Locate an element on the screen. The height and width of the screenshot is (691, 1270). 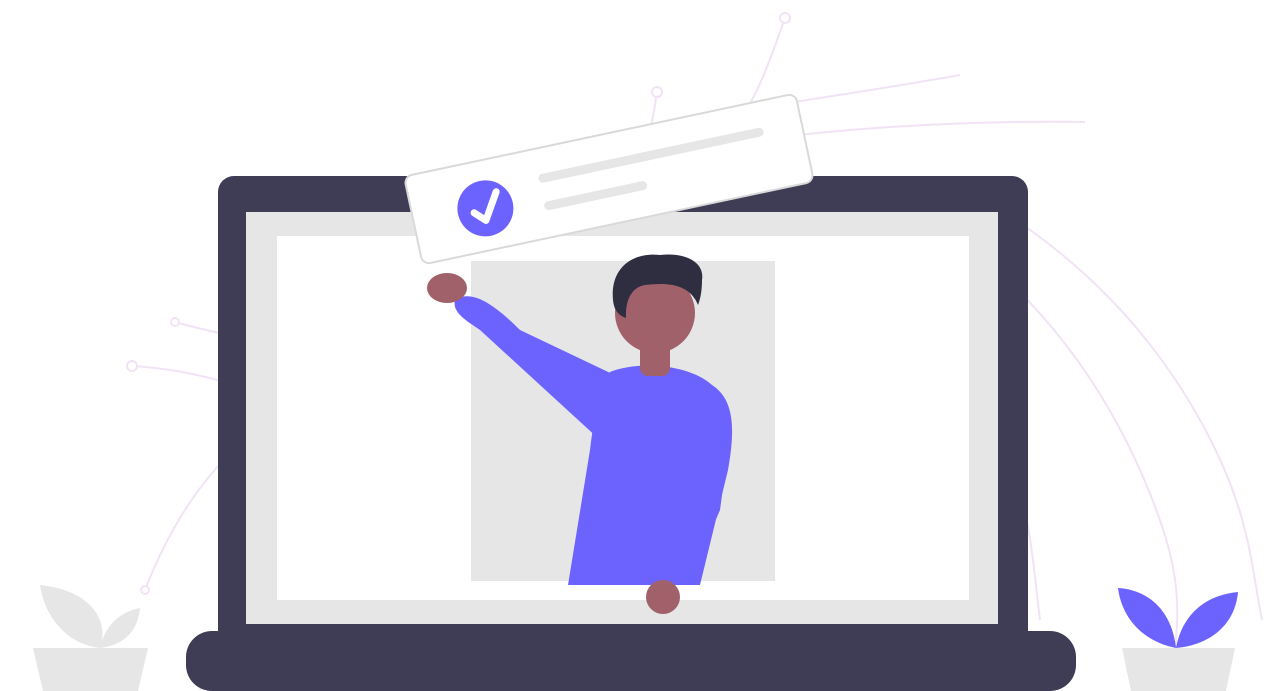
plant-icon-left is located at coordinates (90, 638).